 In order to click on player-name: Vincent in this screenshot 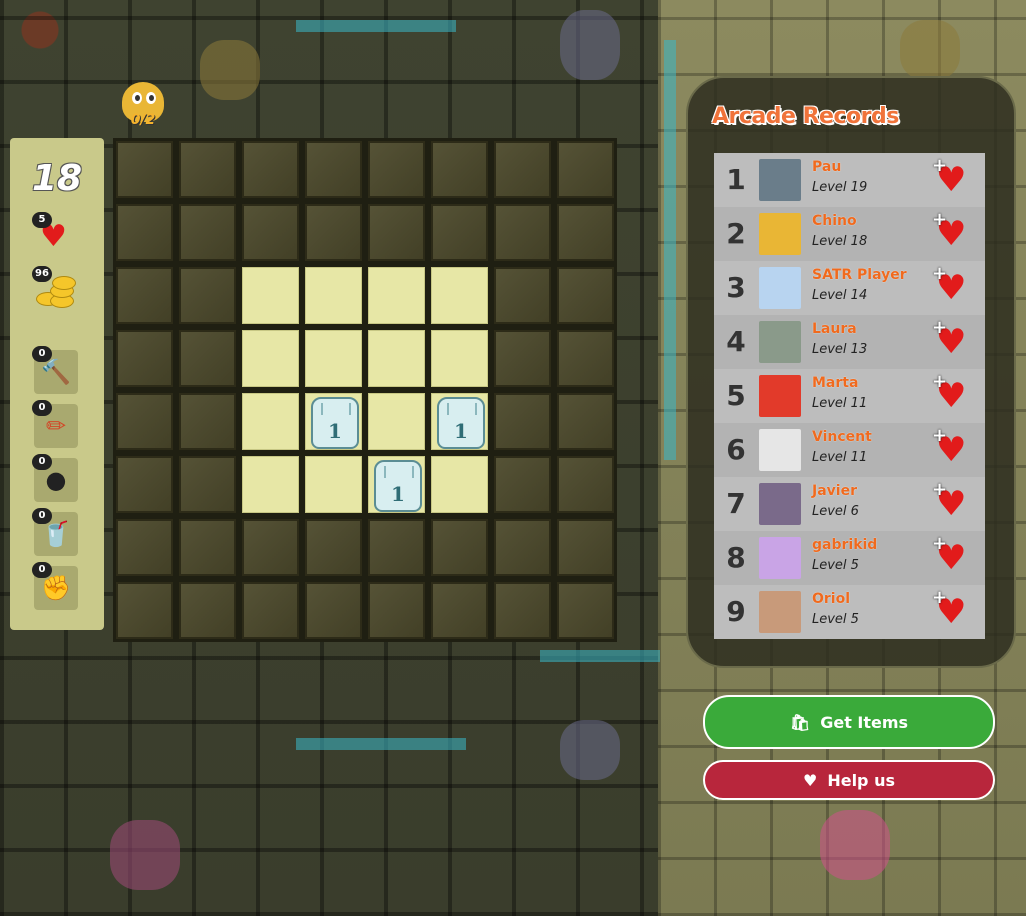, I will do `click(842, 437)`.